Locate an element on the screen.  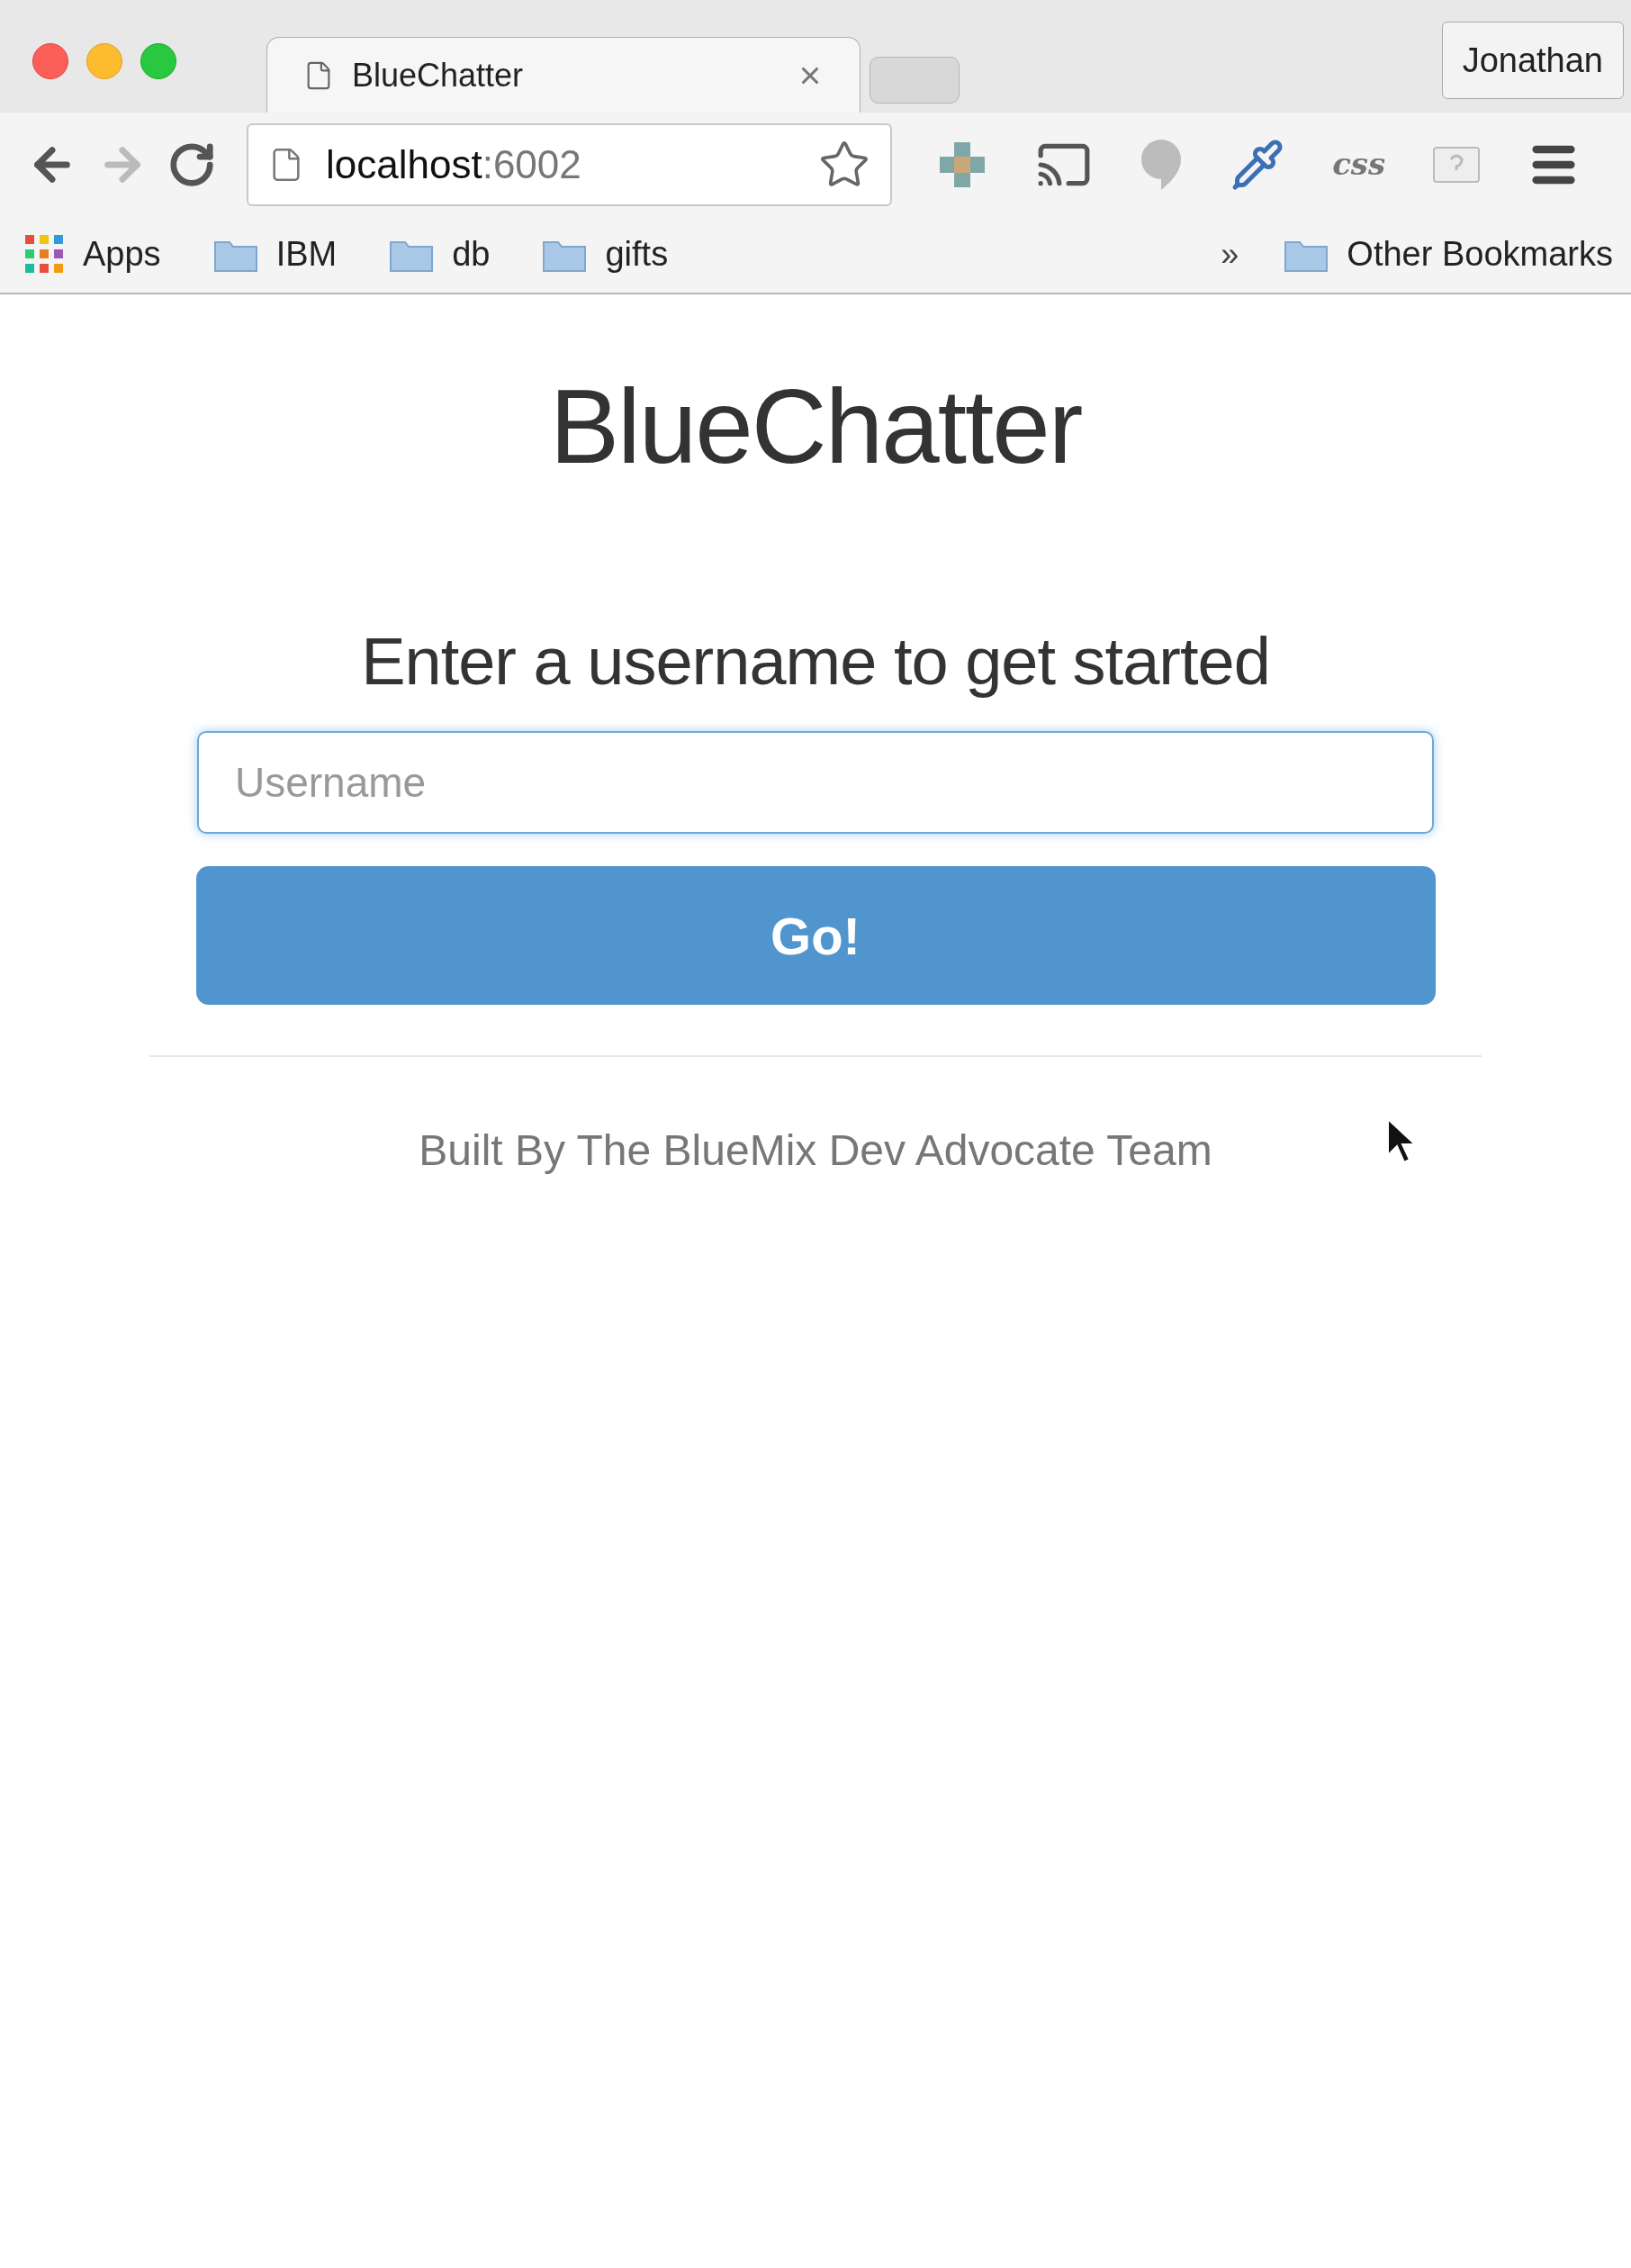
prompt-heading: Enter a username to get started is located at coordinates (815, 661).